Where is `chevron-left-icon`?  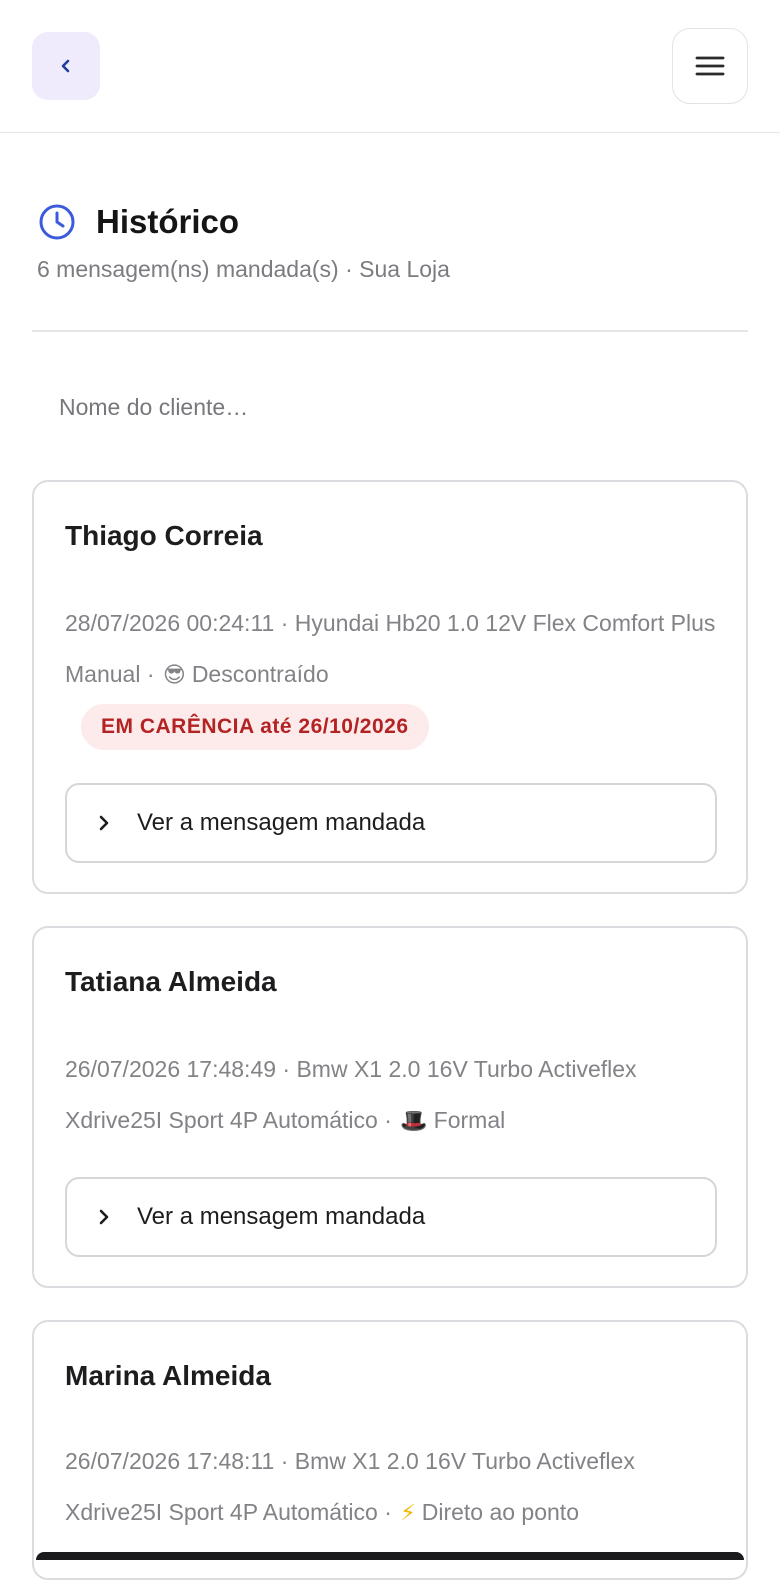 chevron-left-icon is located at coordinates (65, 66).